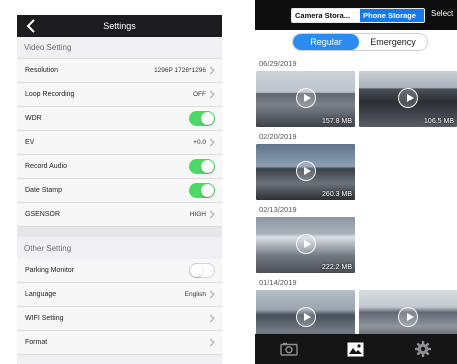 This screenshot has height=364, width=457. I want to click on section-divider, so click(119, 232).